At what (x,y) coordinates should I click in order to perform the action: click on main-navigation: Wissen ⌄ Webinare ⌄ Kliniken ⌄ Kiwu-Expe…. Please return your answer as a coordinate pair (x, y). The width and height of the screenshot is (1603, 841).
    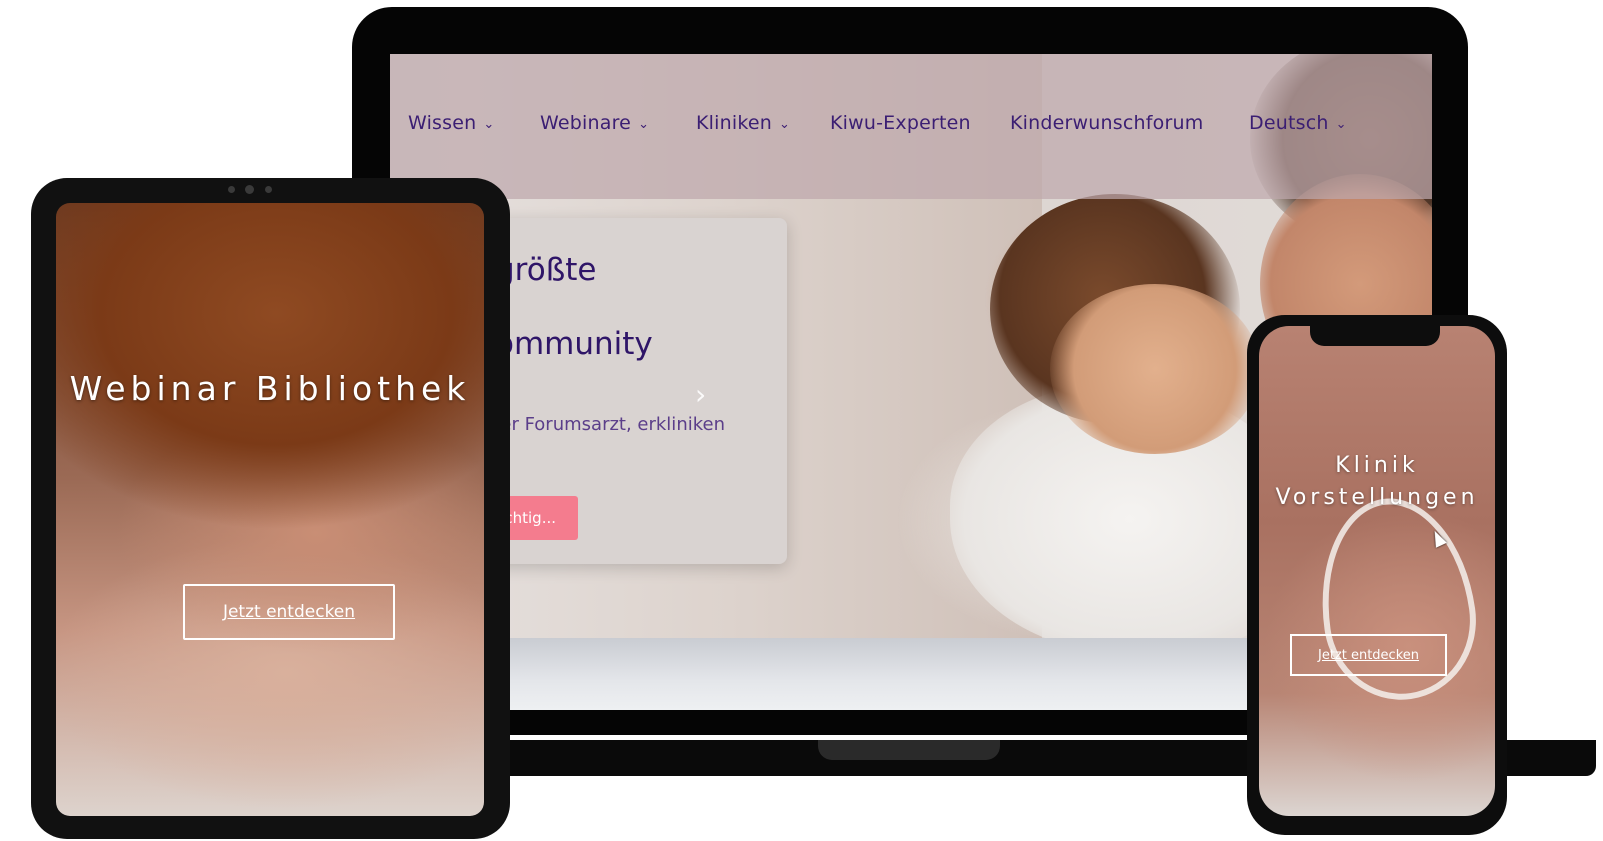
    Looking at the image, I should click on (911, 126).